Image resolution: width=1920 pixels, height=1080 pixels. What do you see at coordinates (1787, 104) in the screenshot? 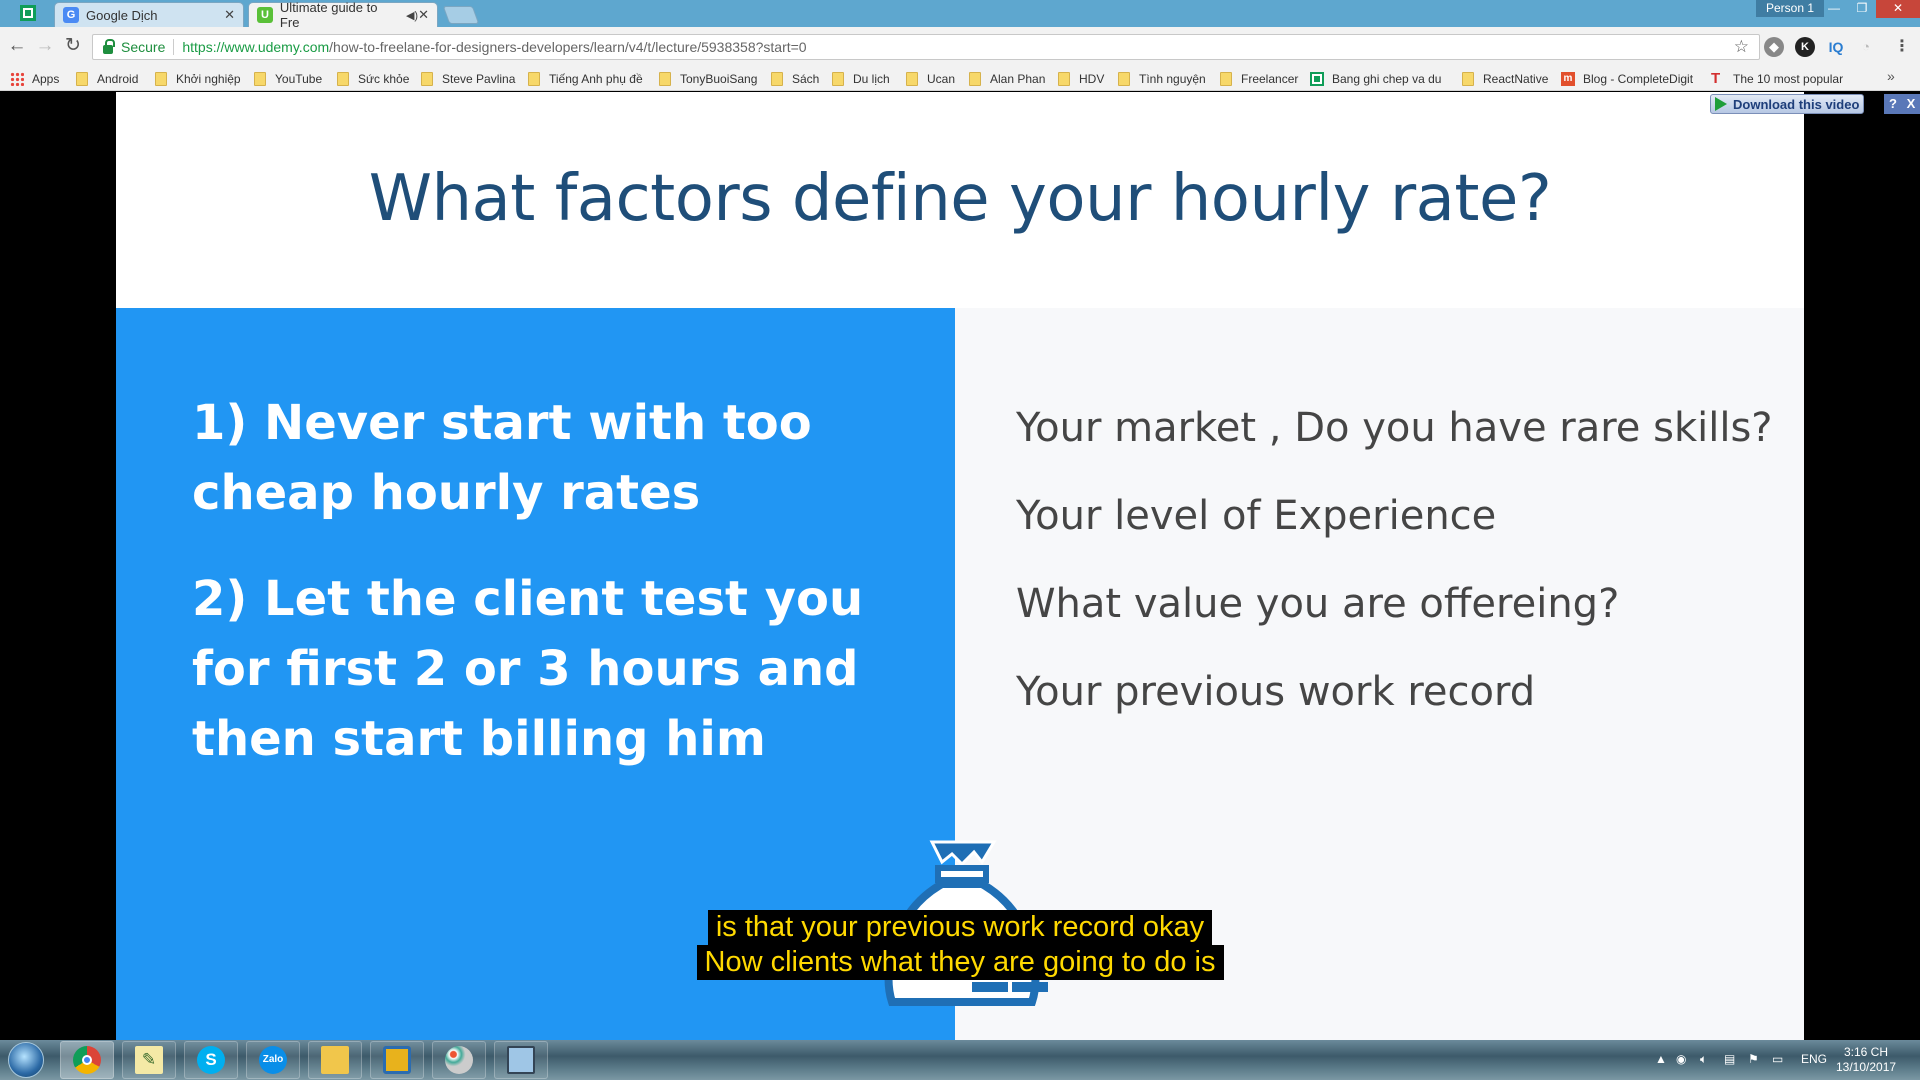
I see `download-video-button: Download this video` at bounding box center [1787, 104].